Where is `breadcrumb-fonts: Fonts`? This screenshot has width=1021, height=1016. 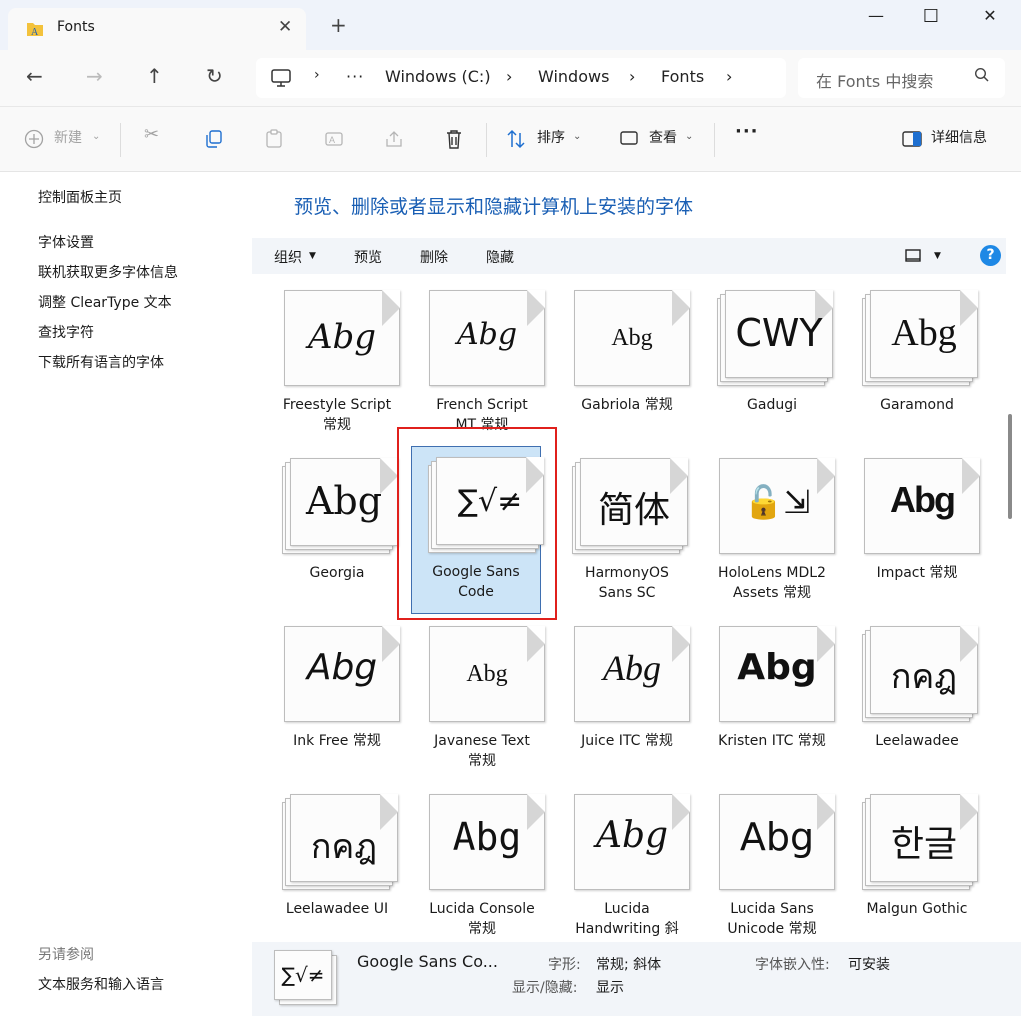
breadcrumb-fonts: Fonts is located at coordinates (682, 76).